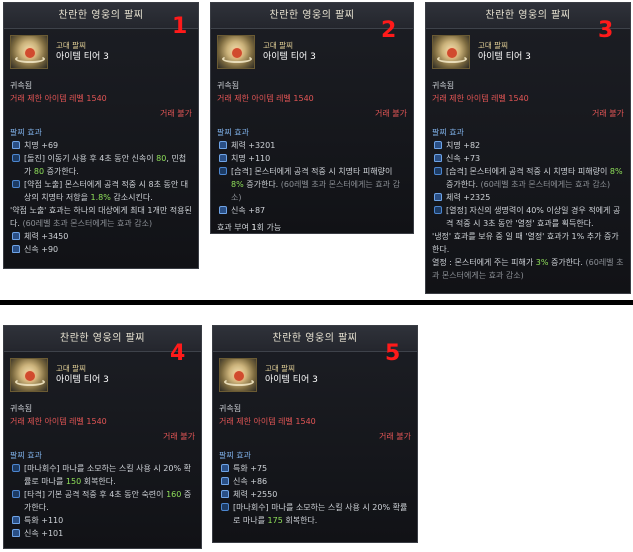 Image resolution: width=633 pixels, height=552 pixels. Describe the element at coordinates (101, 249) in the screenshot. I see `effect-line: 신속 +90` at that location.